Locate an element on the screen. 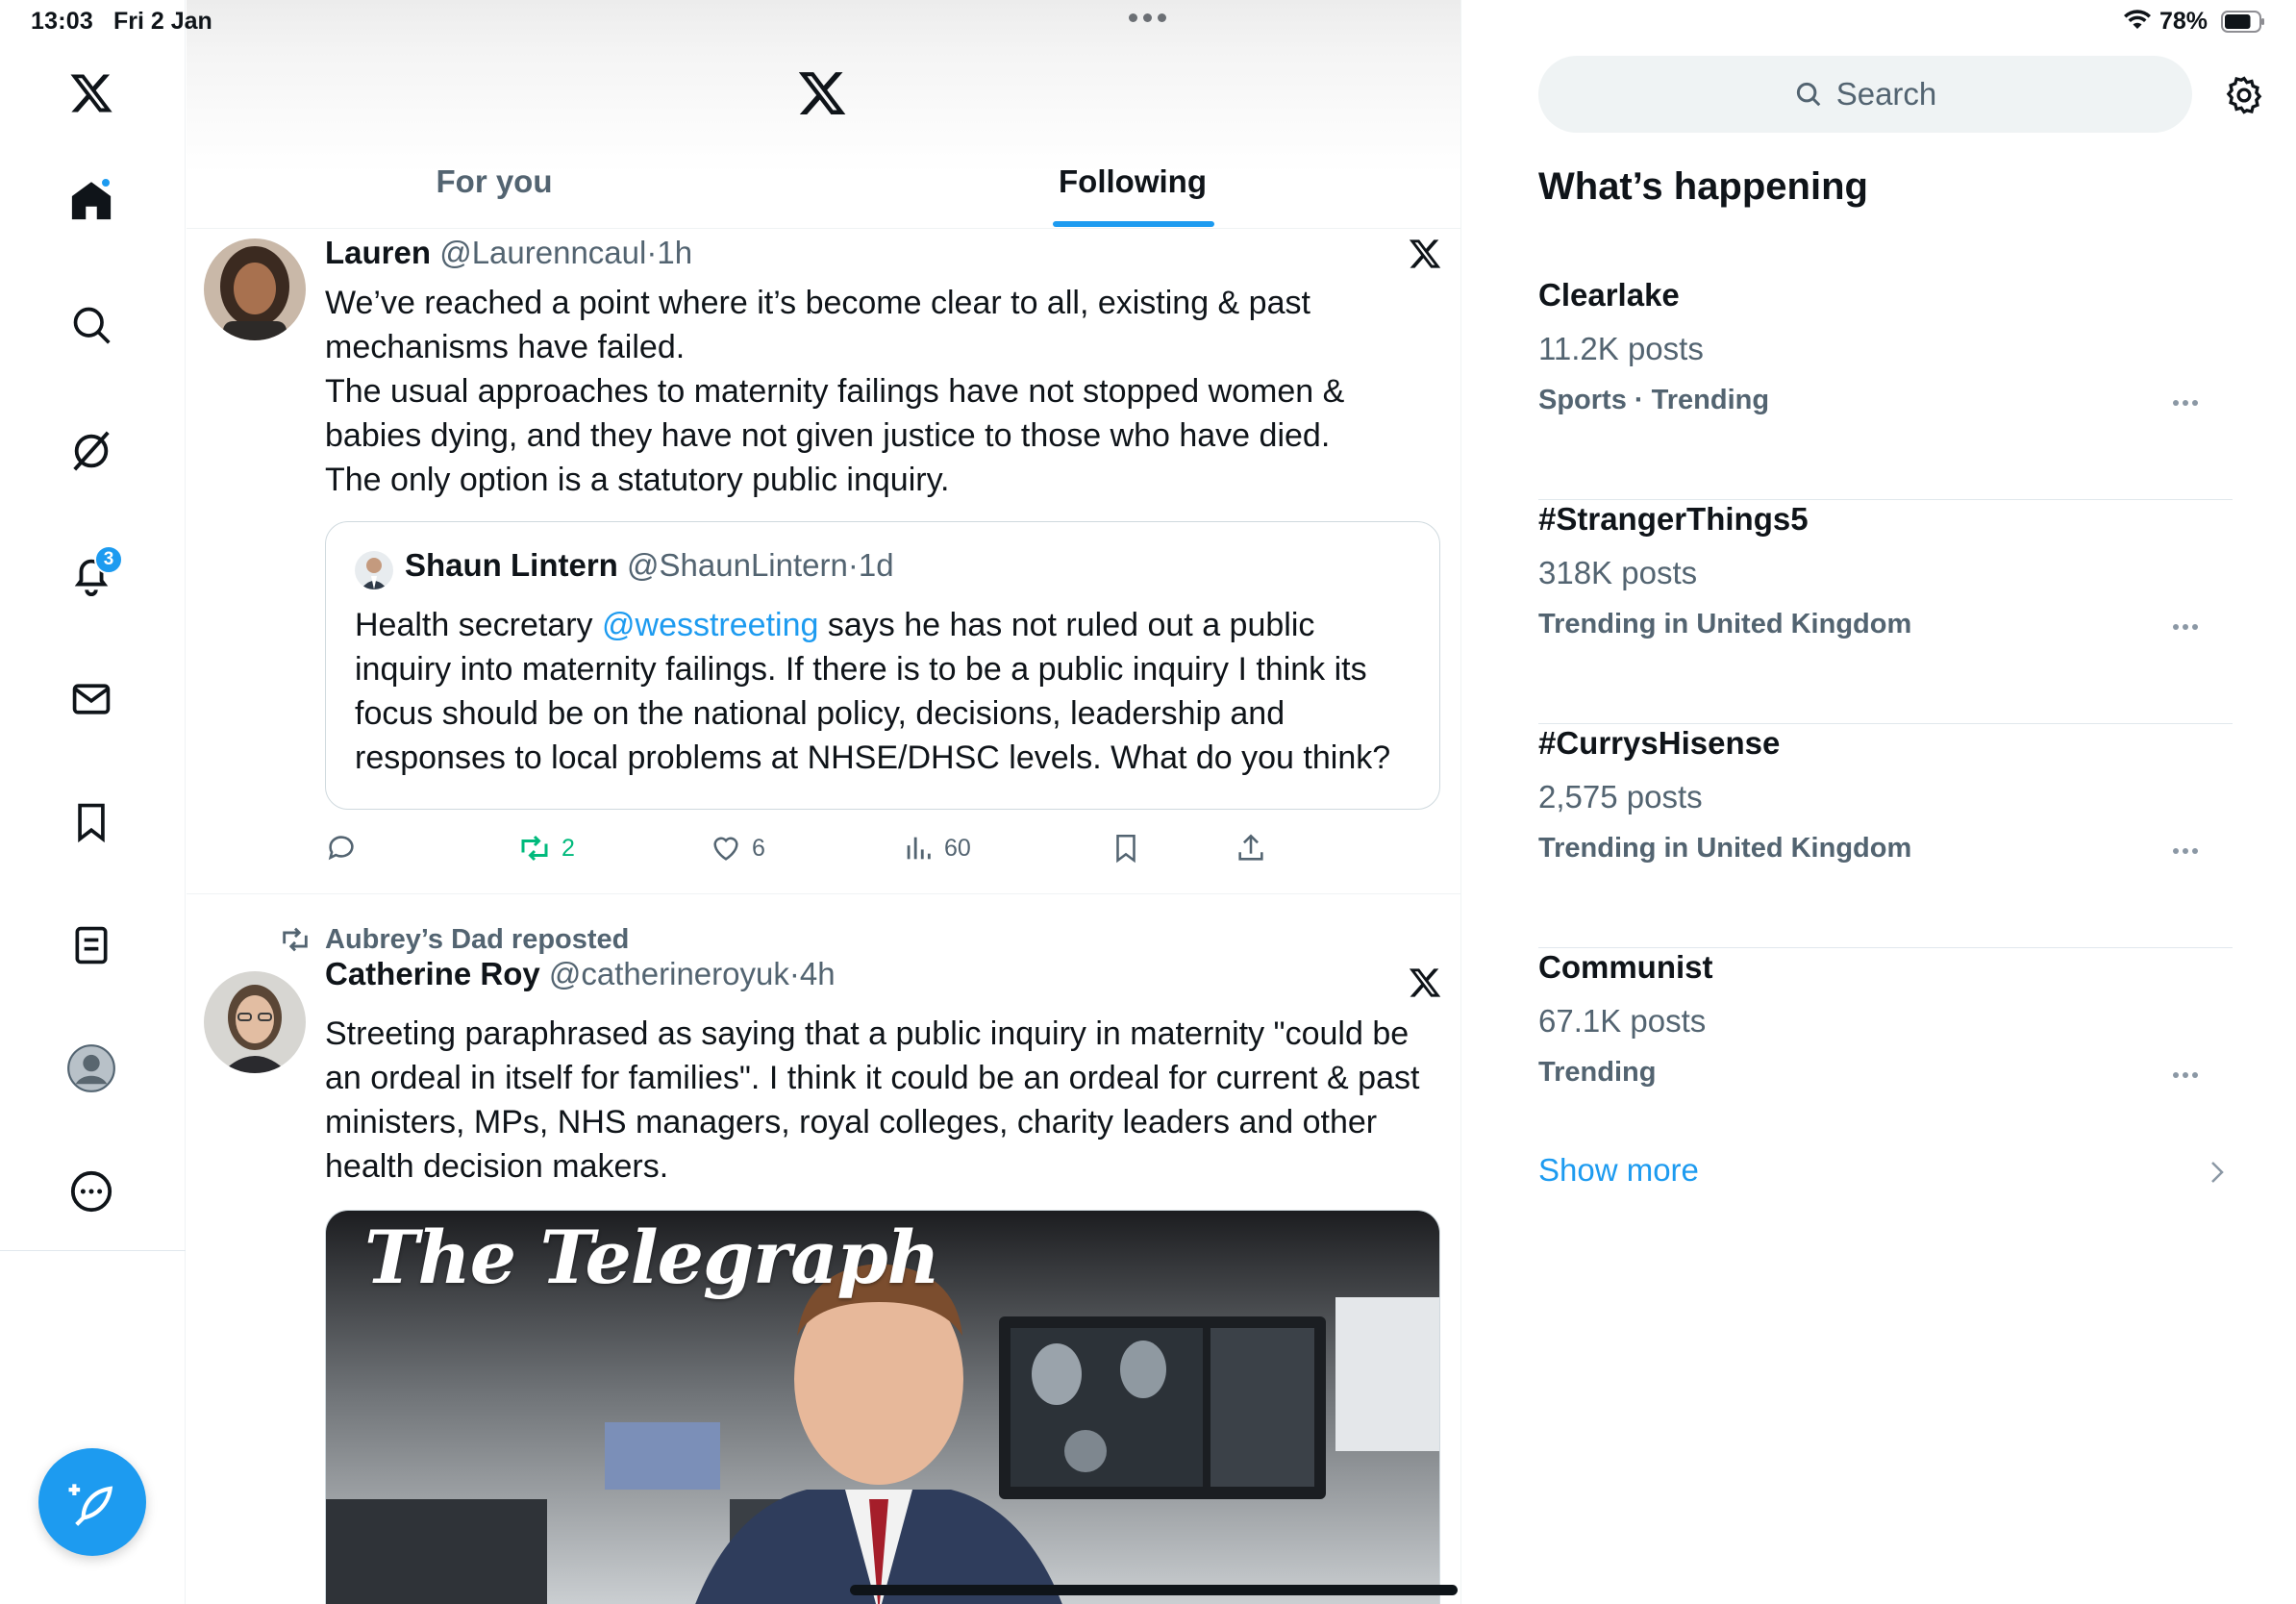 This screenshot has width=2296, height=1604. show-more-link: Show more is located at coordinates (1618, 1170).